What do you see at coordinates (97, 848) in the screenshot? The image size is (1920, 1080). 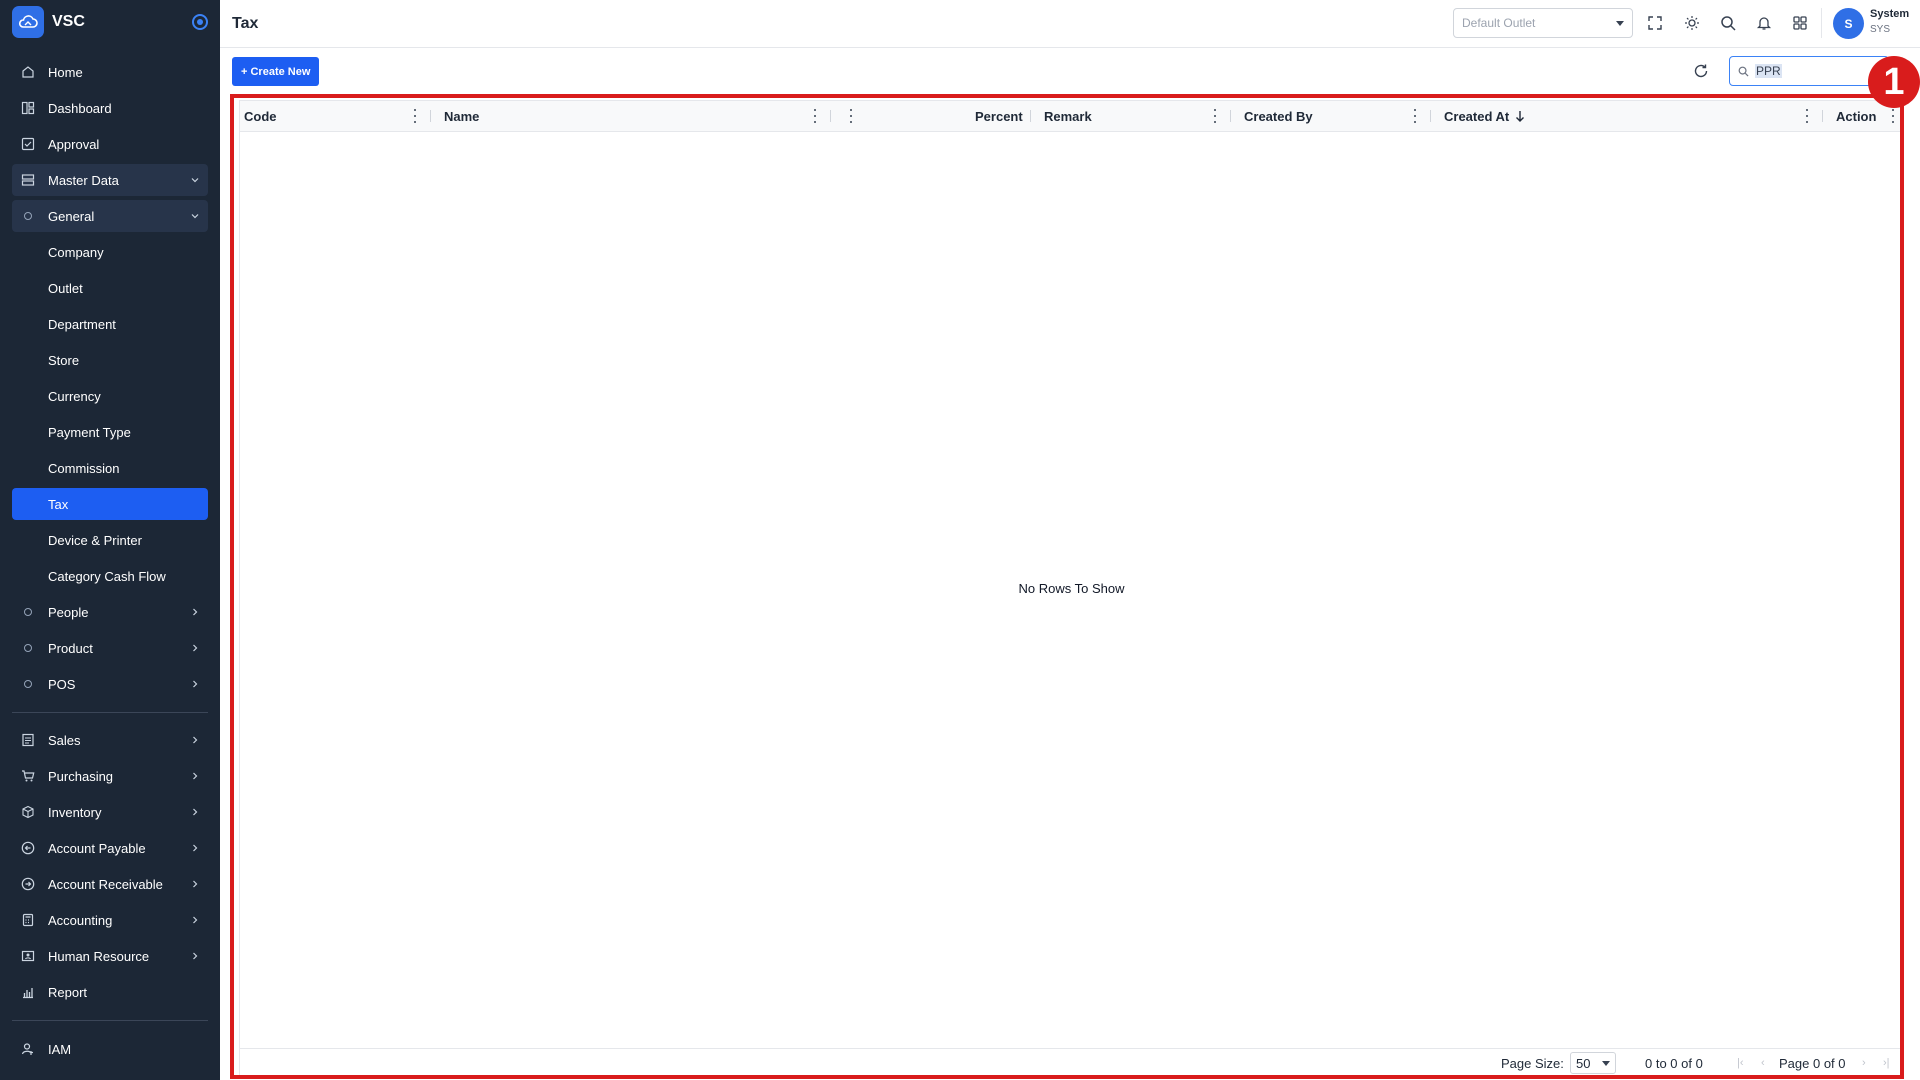 I see `sidebar-item-label: Account Payable` at bounding box center [97, 848].